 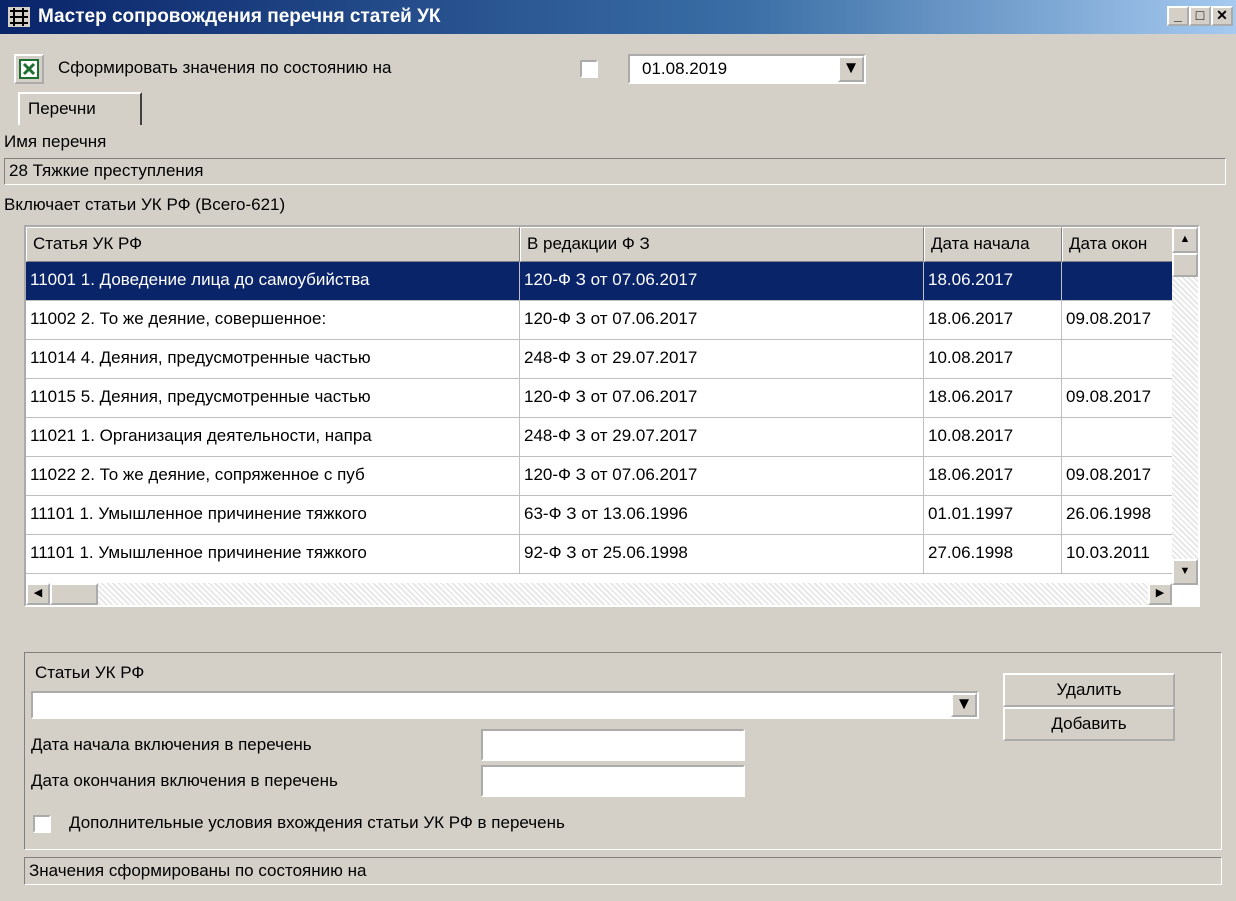 What do you see at coordinates (184, 780) in the screenshot?
I see `end-date-label: Дата окончания включения в перечень` at bounding box center [184, 780].